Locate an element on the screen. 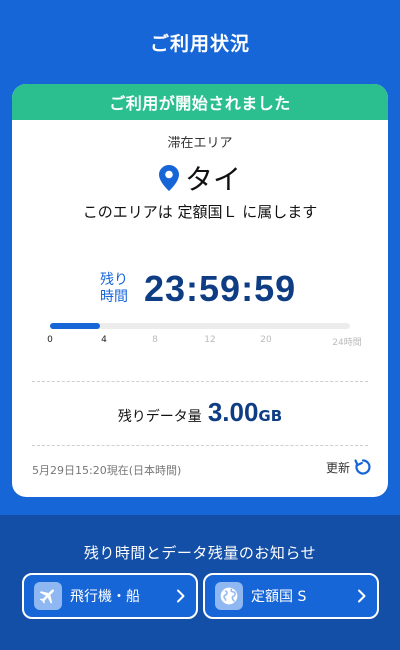  remaining-data-label: 残りデータ量 is located at coordinates (159, 417).